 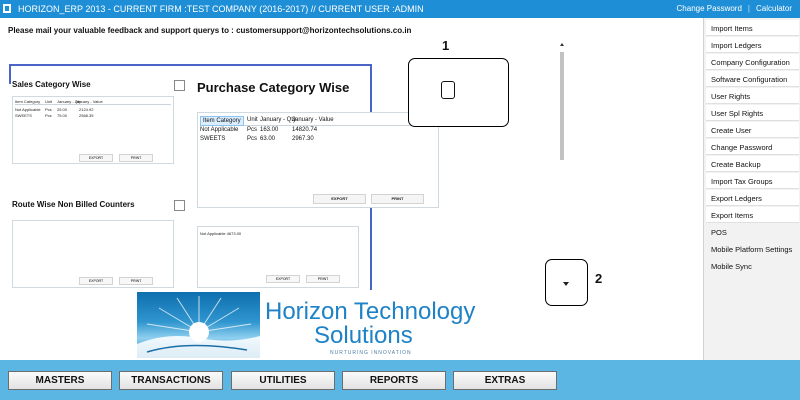 What do you see at coordinates (505, 380) in the screenshot?
I see `extras-button: EXTRAS` at bounding box center [505, 380].